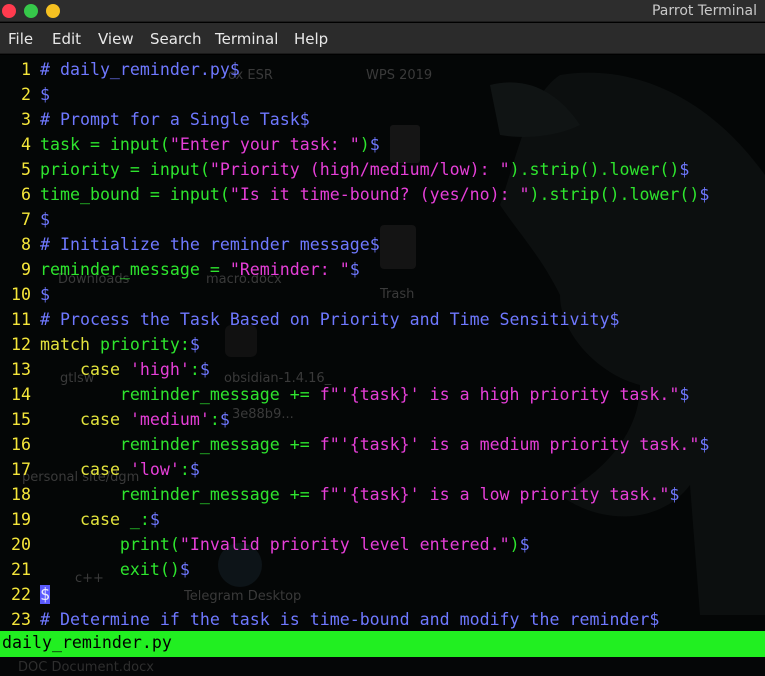 Image resolution: width=765 pixels, height=676 pixels. Describe the element at coordinates (21, 394) in the screenshot. I see `line-number: 14` at that location.